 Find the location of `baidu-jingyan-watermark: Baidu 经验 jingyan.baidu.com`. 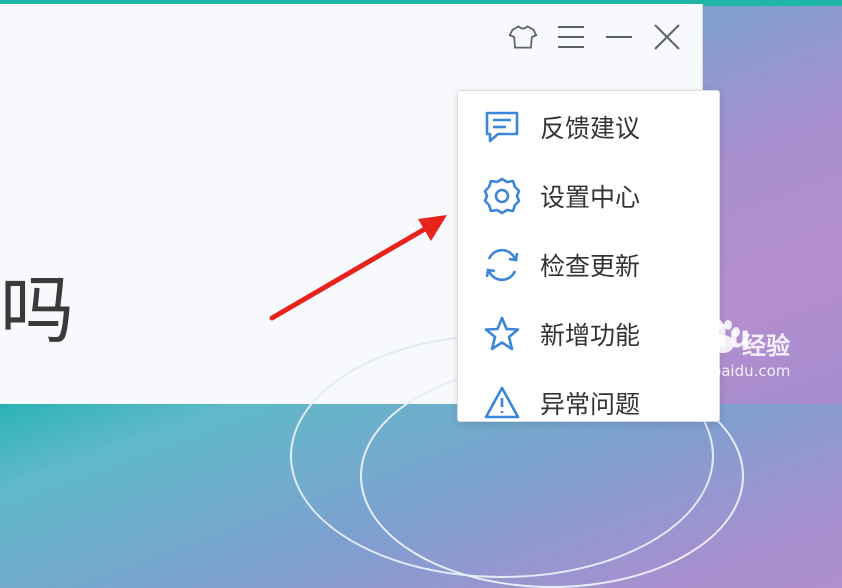

baidu-jingyan-watermark: Baidu 经验 jingyan.baidu.com is located at coordinates (740, 353).